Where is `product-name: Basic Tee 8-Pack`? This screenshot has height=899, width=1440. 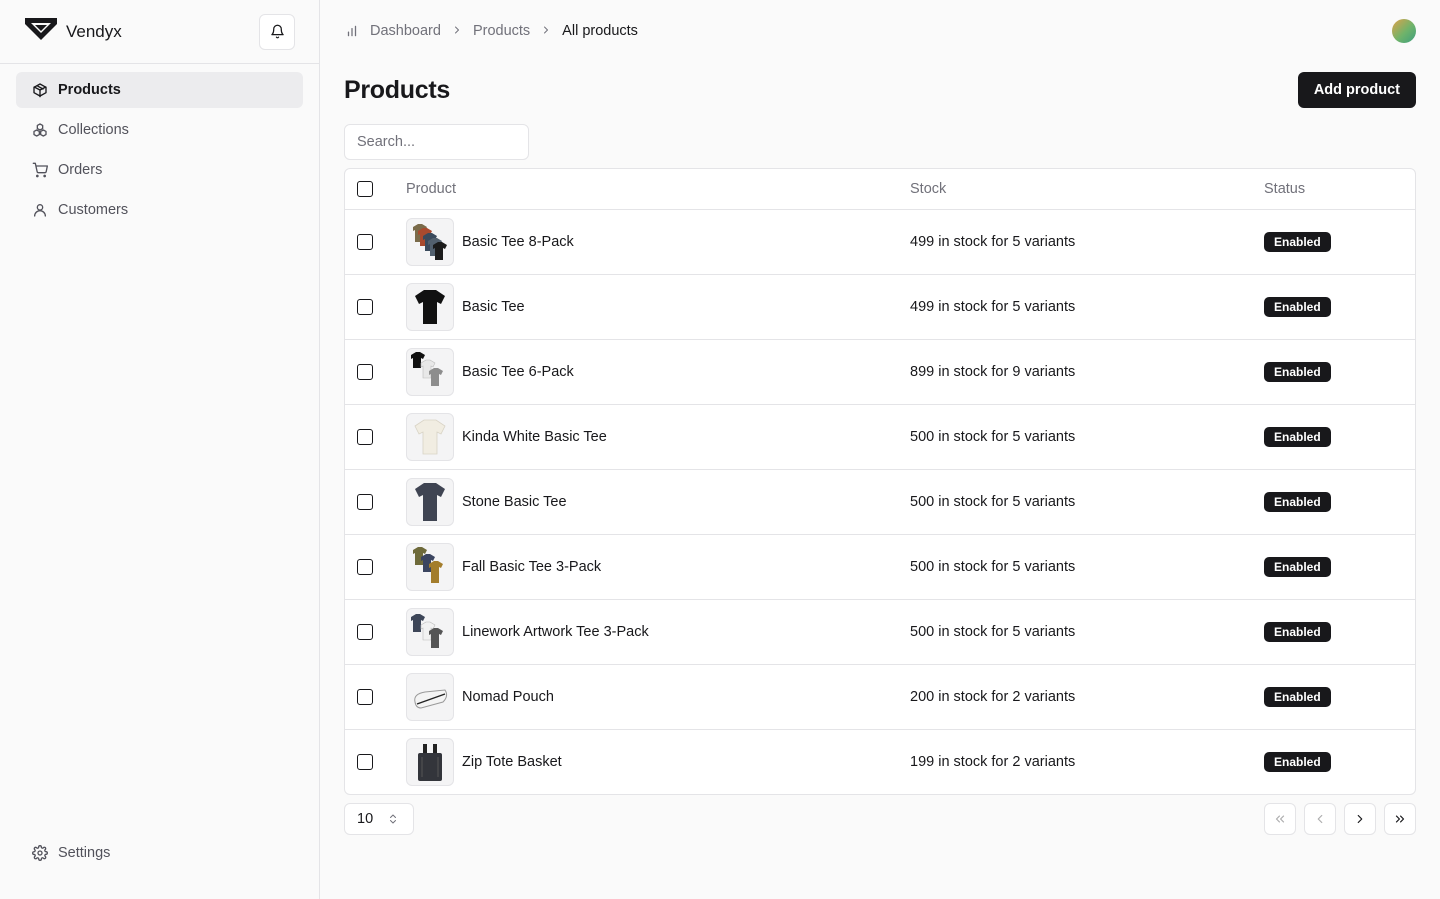 product-name: Basic Tee 8-Pack is located at coordinates (518, 242).